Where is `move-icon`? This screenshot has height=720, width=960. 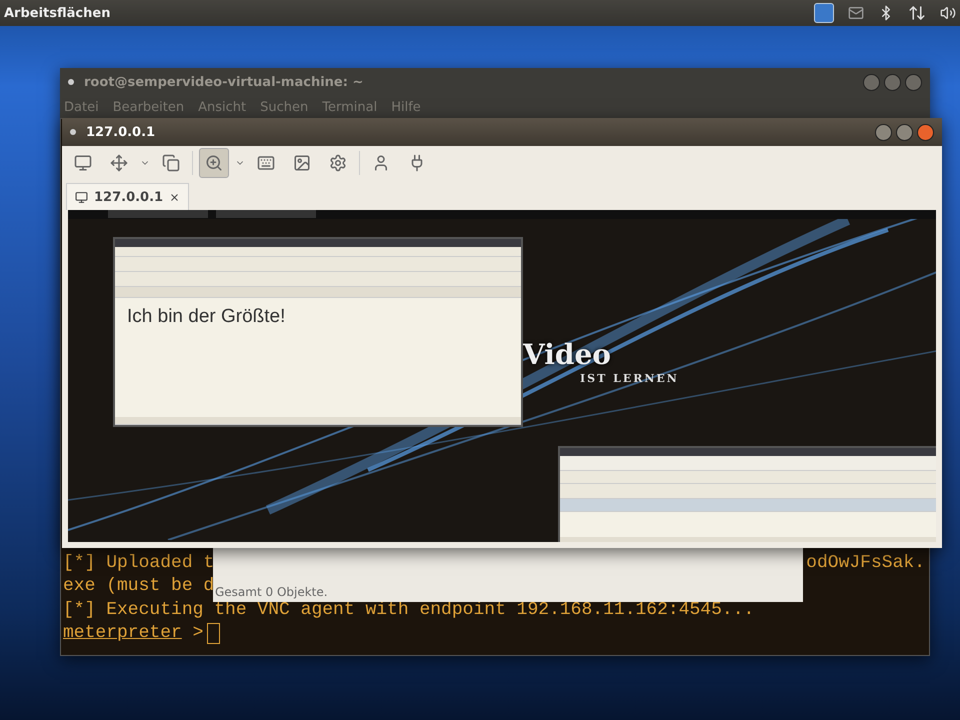 move-icon is located at coordinates (119, 163).